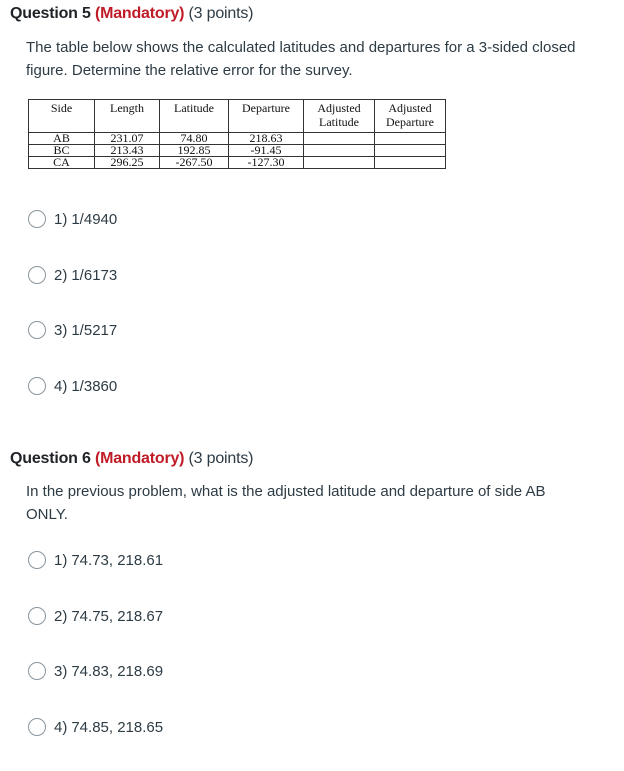 The width and height of the screenshot is (624, 771). What do you see at coordinates (94, 330) in the screenshot?
I see `option-text: 1/5217` at bounding box center [94, 330].